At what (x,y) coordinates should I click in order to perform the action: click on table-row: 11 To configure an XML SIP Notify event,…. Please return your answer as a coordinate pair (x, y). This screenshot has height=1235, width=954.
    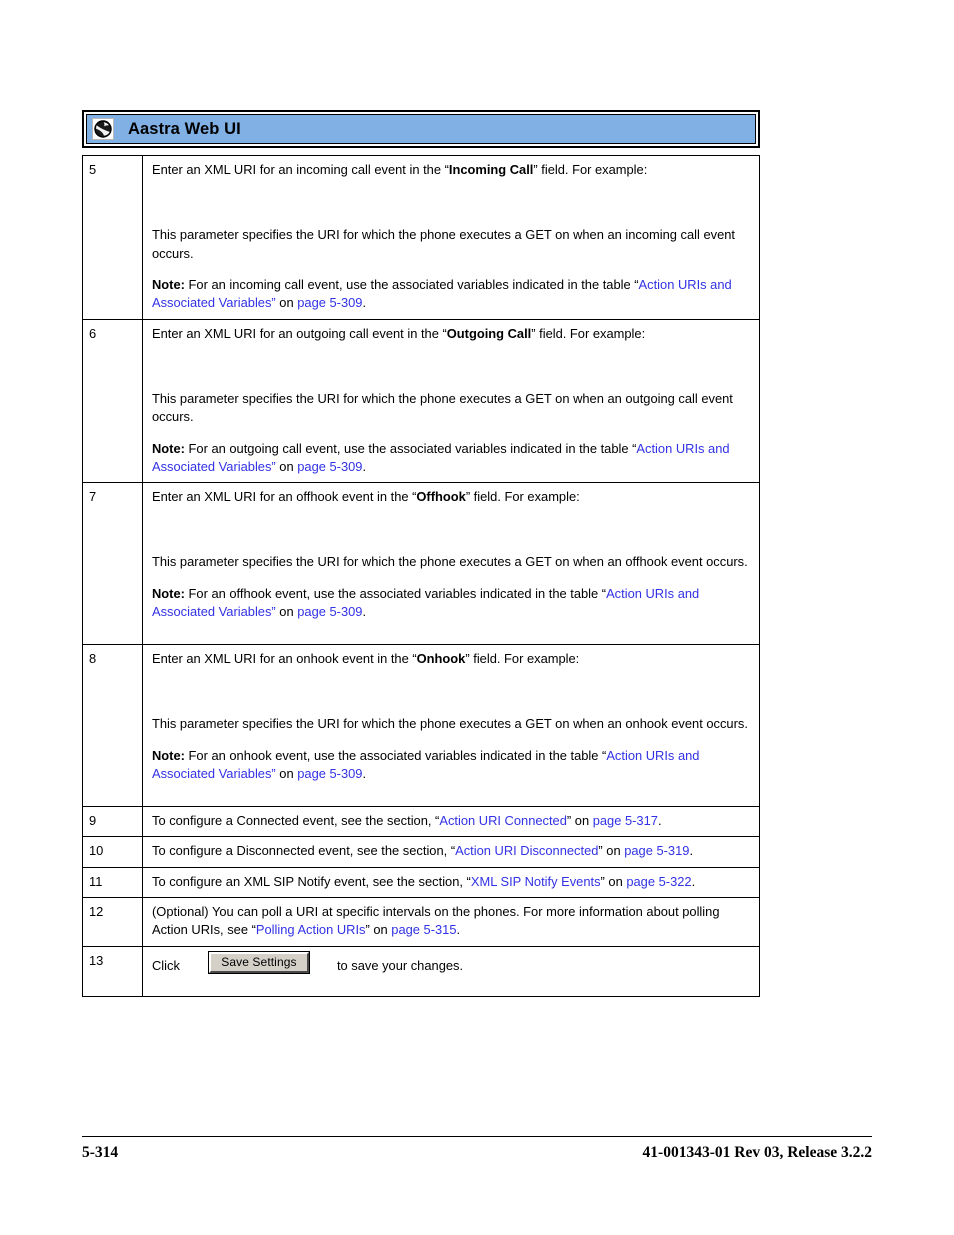
    Looking at the image, I should click on (421, 882).